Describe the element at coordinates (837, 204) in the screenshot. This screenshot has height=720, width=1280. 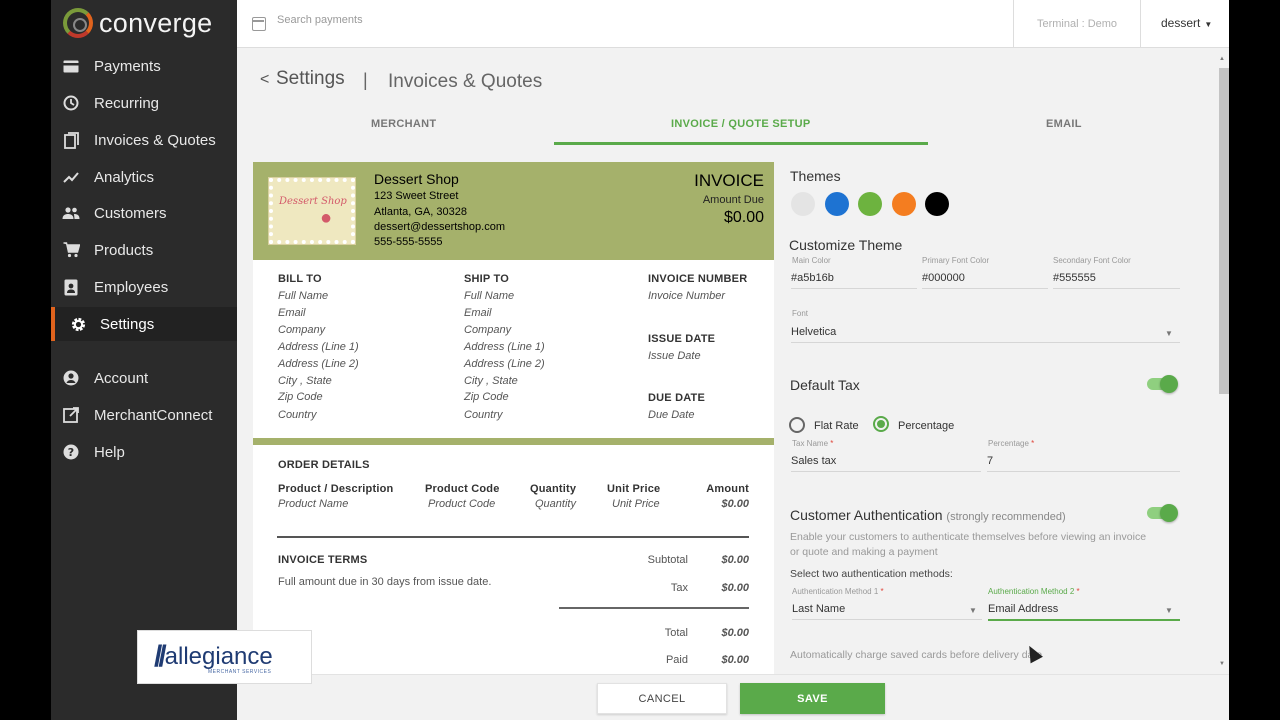
I see `theme-swatch-blue` at that location.